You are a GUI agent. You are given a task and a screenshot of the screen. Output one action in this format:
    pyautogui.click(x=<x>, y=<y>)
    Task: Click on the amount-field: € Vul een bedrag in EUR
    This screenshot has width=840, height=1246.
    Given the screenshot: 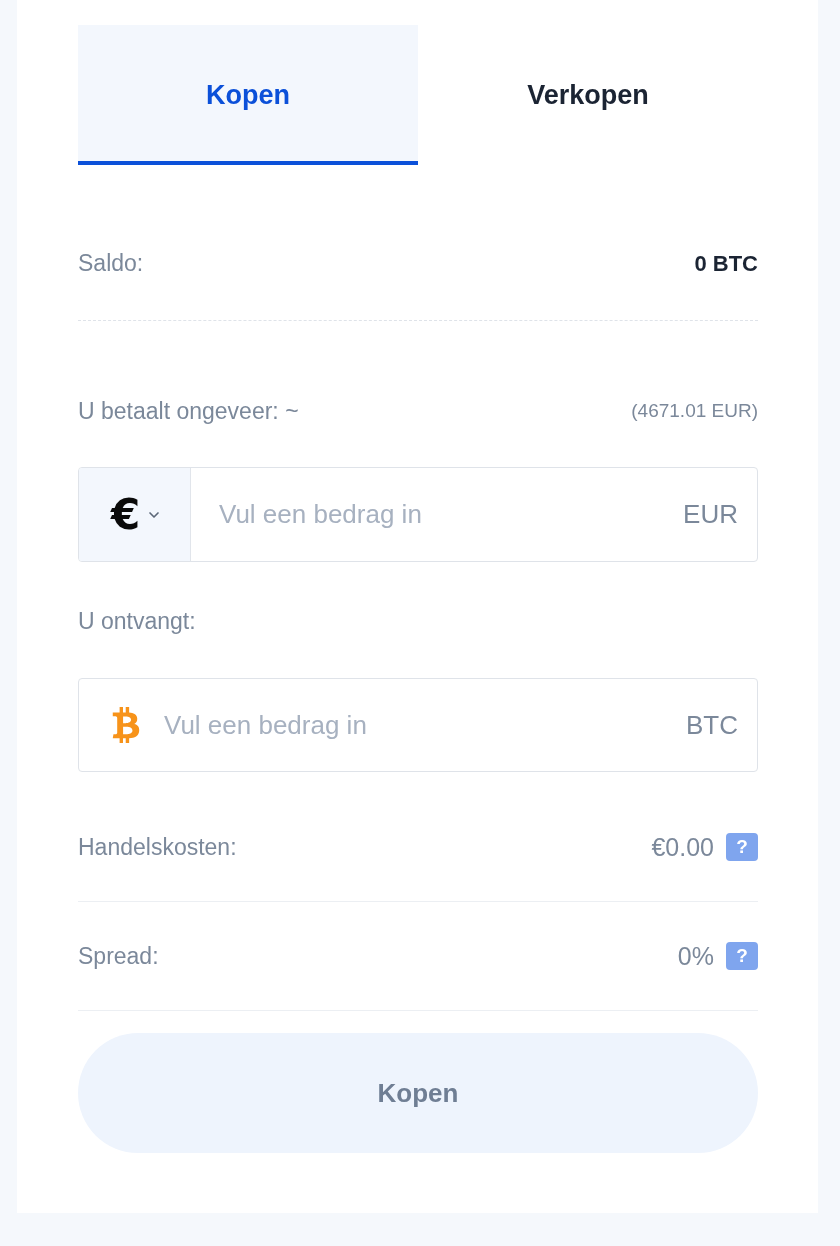 What is the action you would take?
    pyautogui.click(x=418, y=514)
    